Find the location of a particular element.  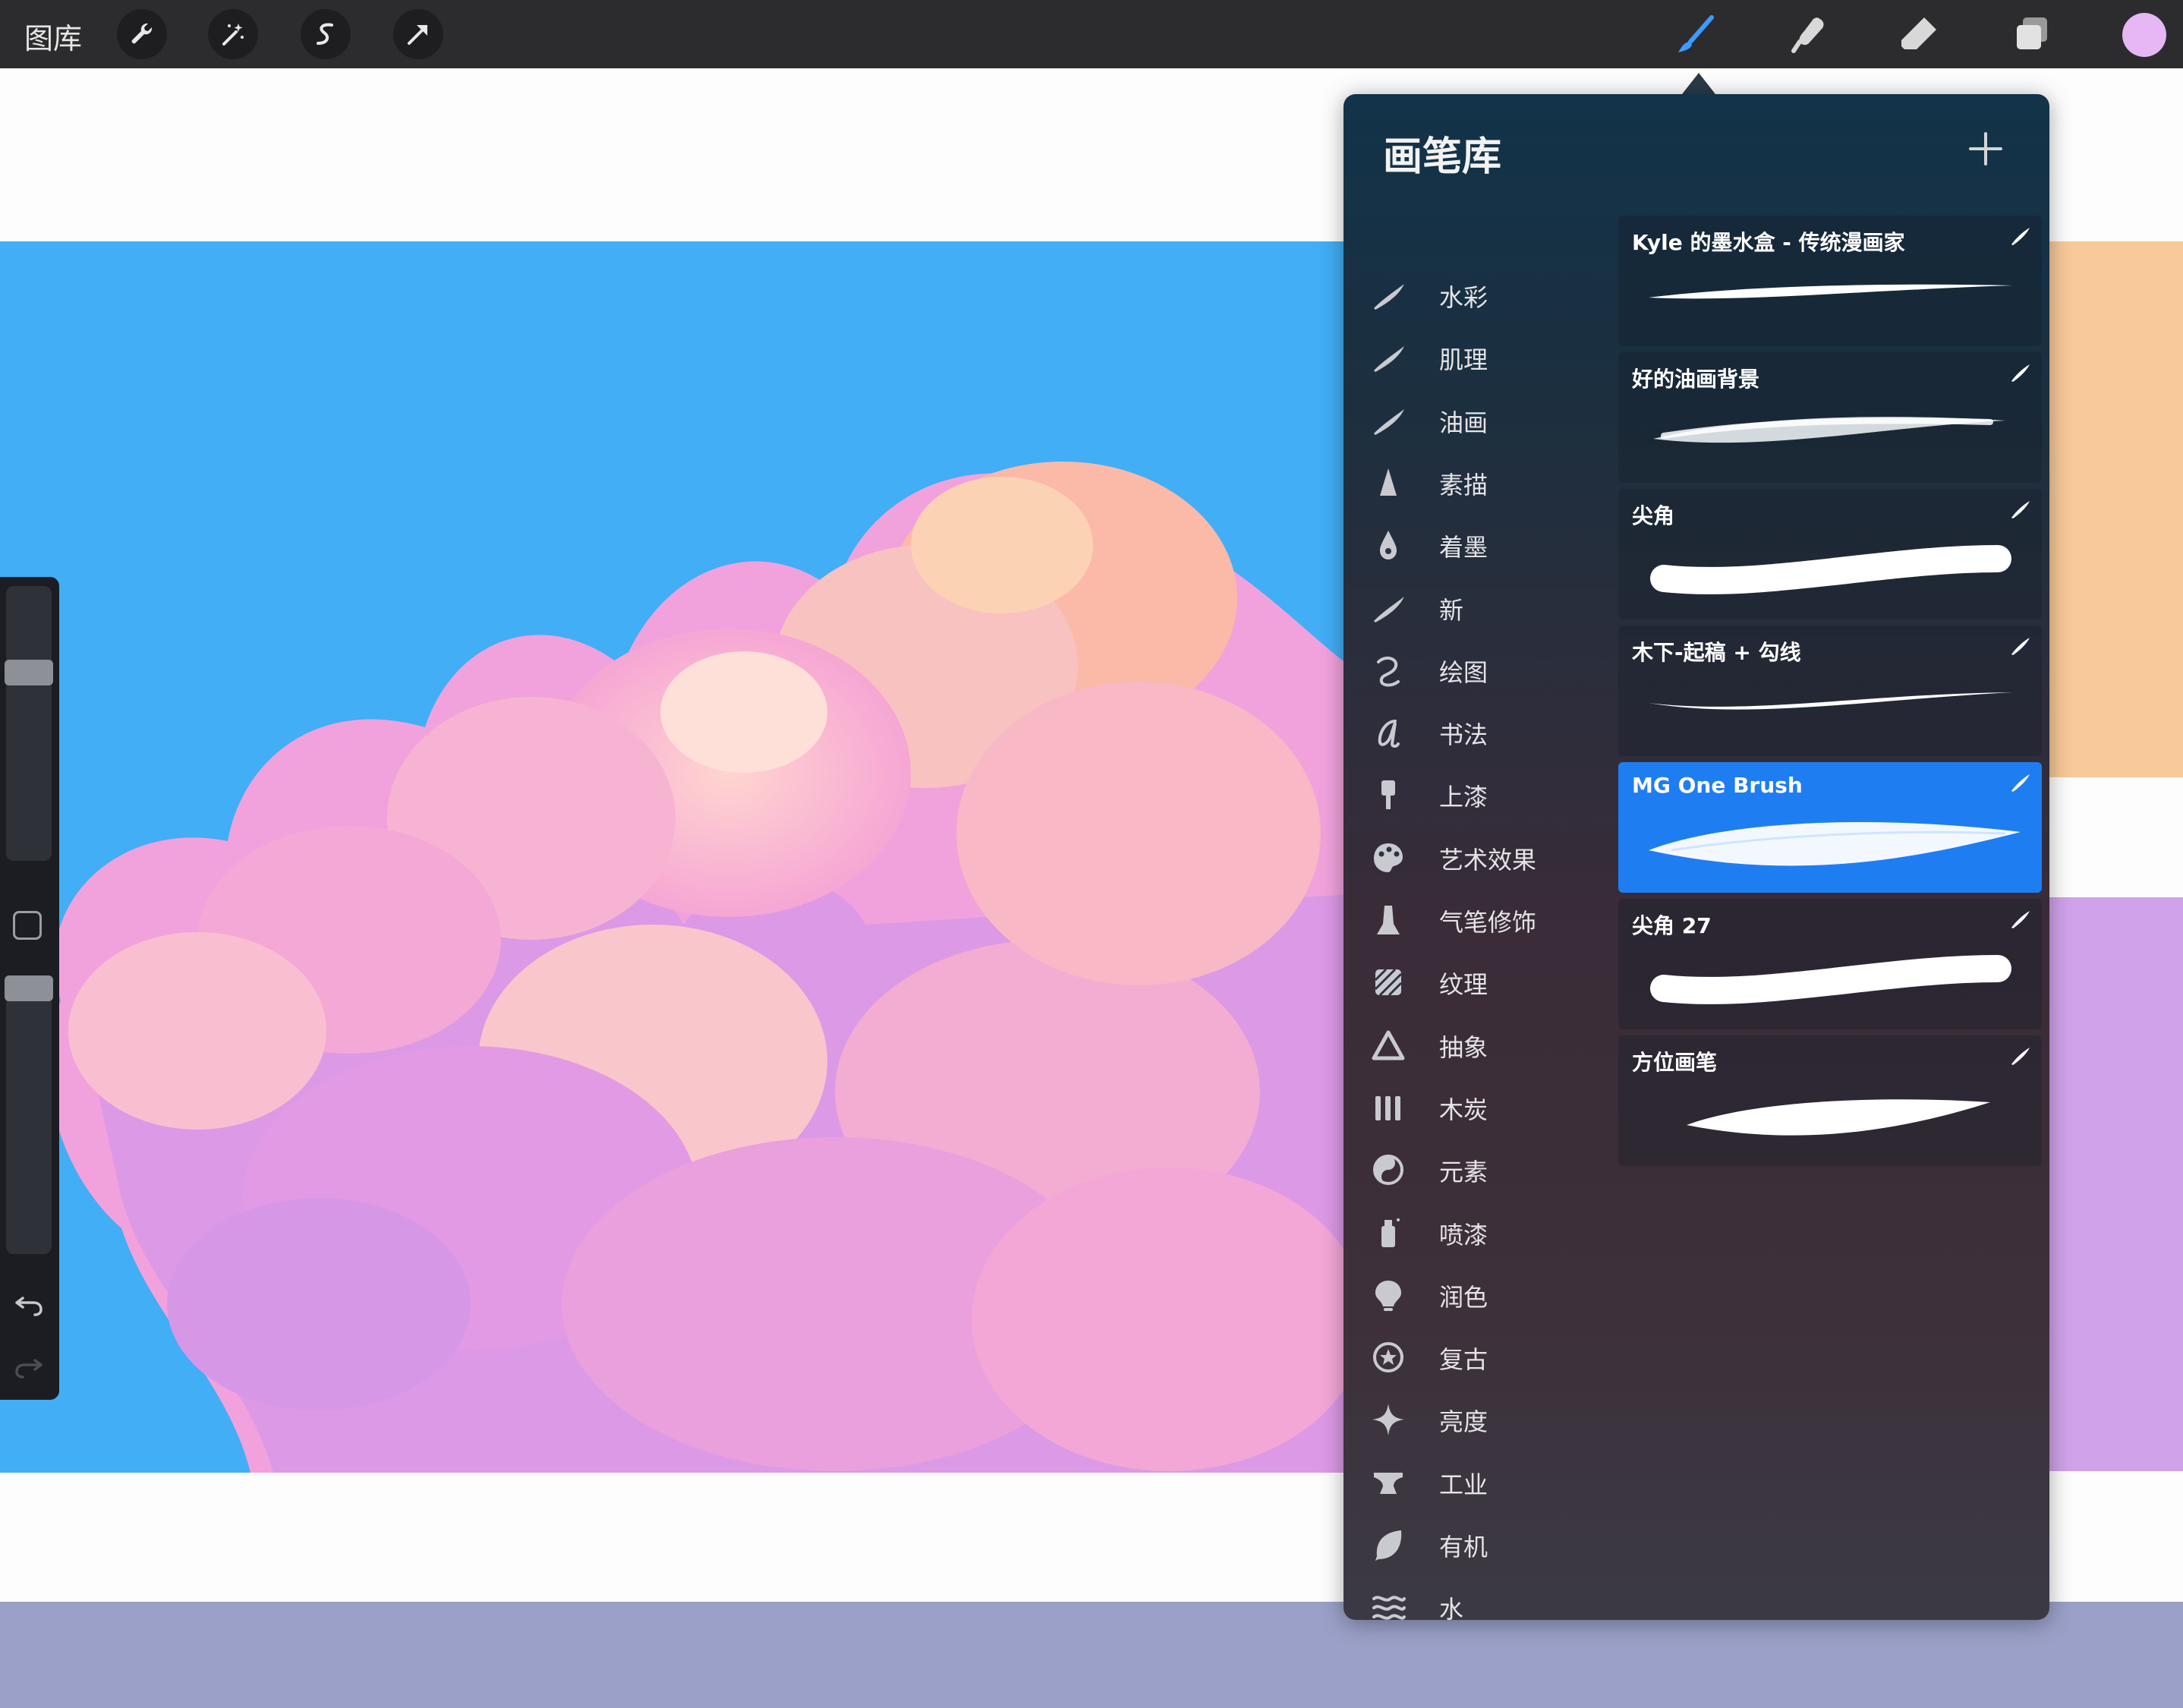

sparkle-icon is located at coordinates (1388, 1420).